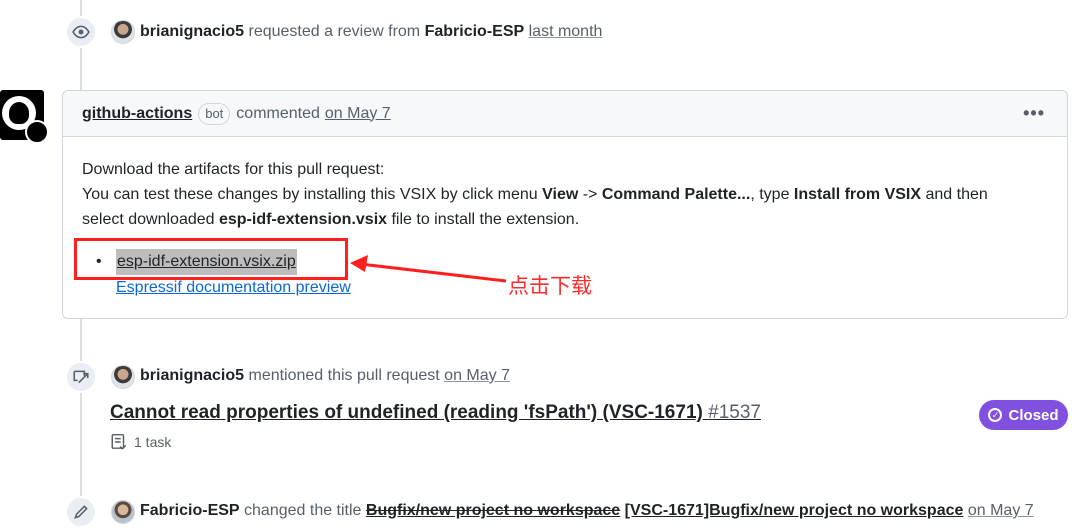 Image resolution: width=1072 pixels, height=528 pixels. Describe the element at coordinates (483, 219) in the screenshot. I see `line3-suffix: file to install the extension.` at that location.